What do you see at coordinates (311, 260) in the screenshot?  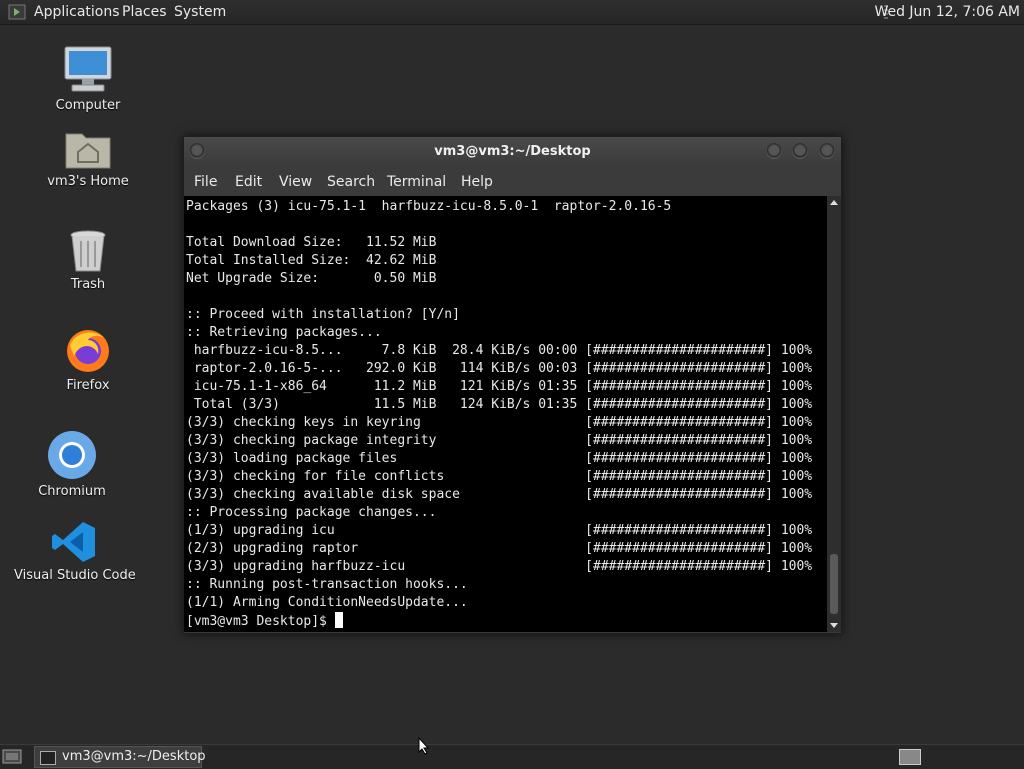 I see `terminal-line: Total Installed Size: 42.62 MiB` at bounding box center [311, 260].